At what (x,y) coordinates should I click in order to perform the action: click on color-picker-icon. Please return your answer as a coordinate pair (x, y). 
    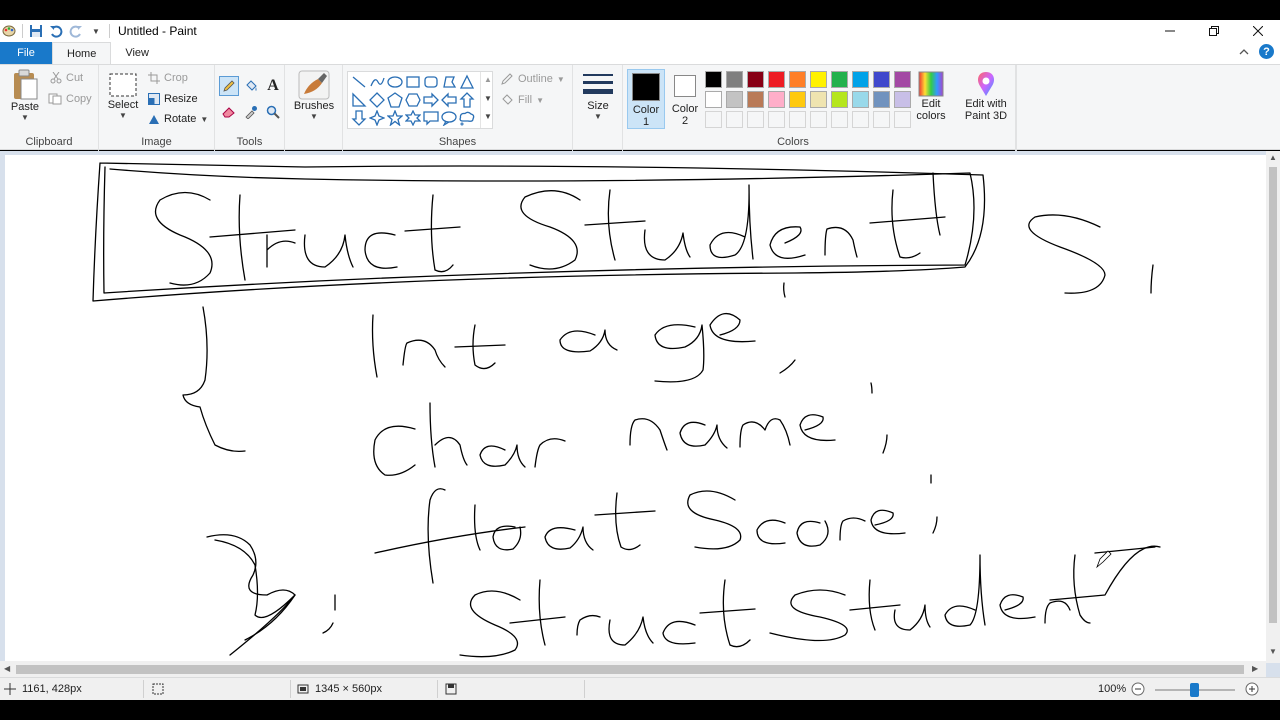
    Looking at the image, I should click on (251, 112).